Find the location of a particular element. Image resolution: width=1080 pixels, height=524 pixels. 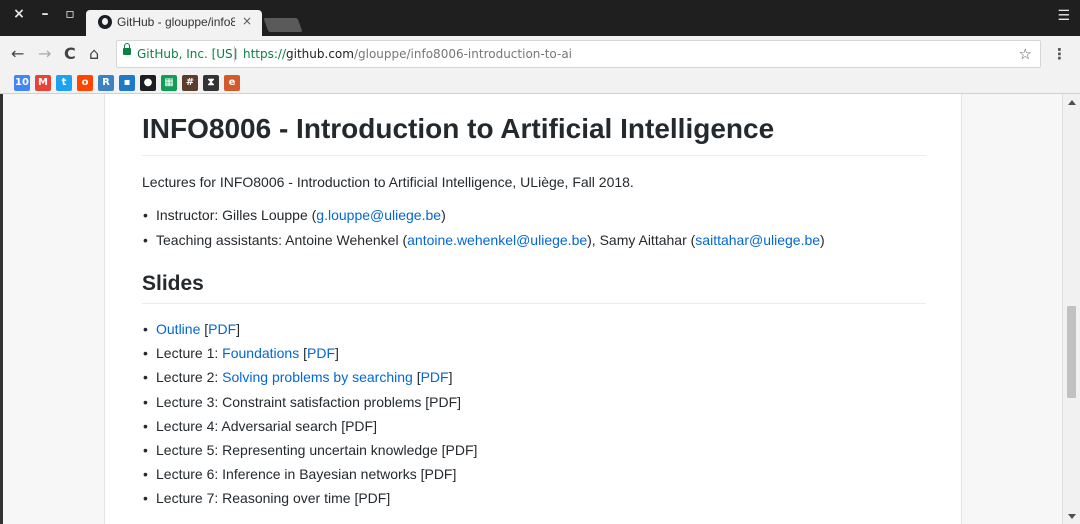

slide-list-item: Lecture 1: Foundations [PDF] is located at coordinates (241, 353).